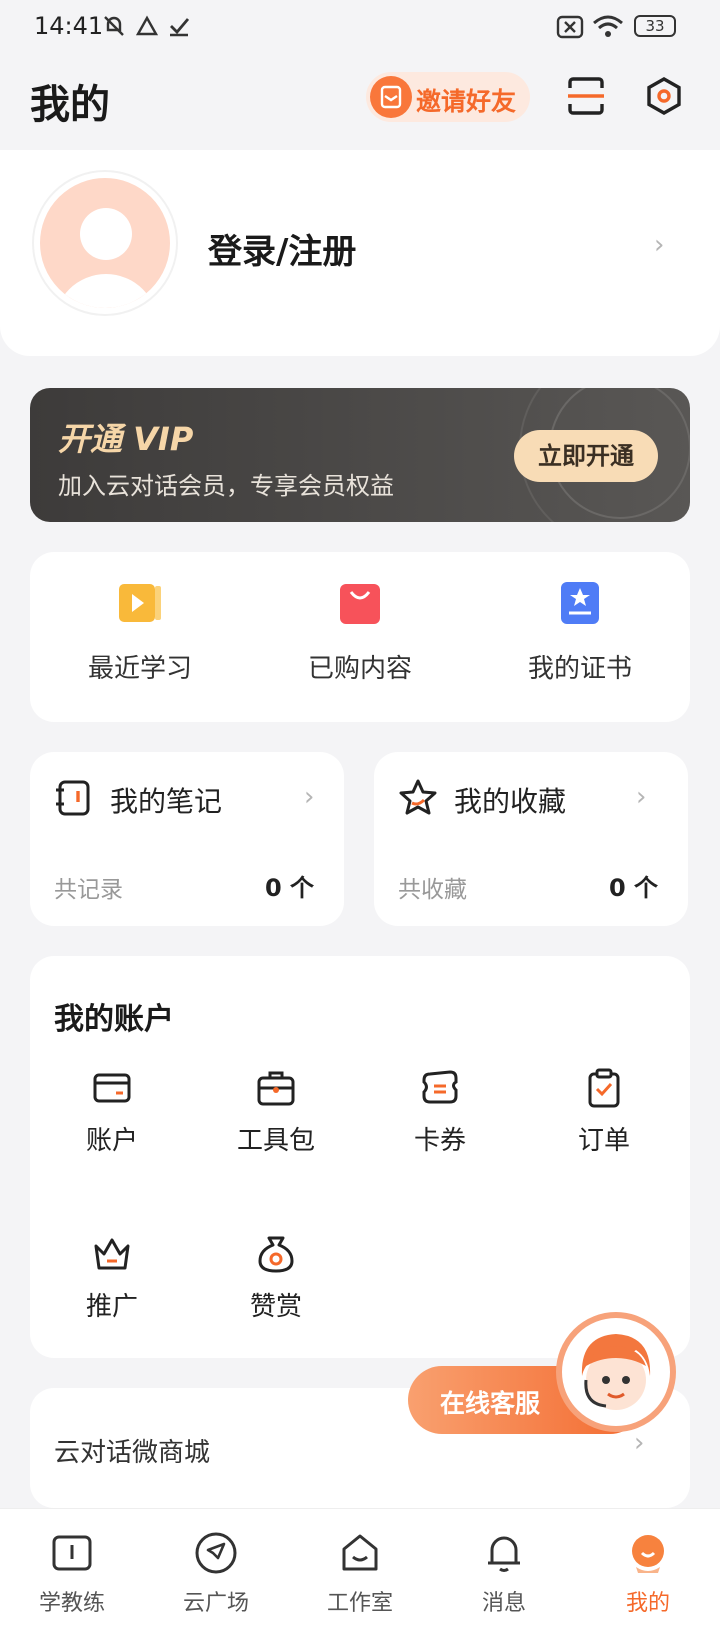  What do you see at coordinates (289, 888) in the screenshot?
I see `notes-count: 0 个` at bounding box center [289, 888].